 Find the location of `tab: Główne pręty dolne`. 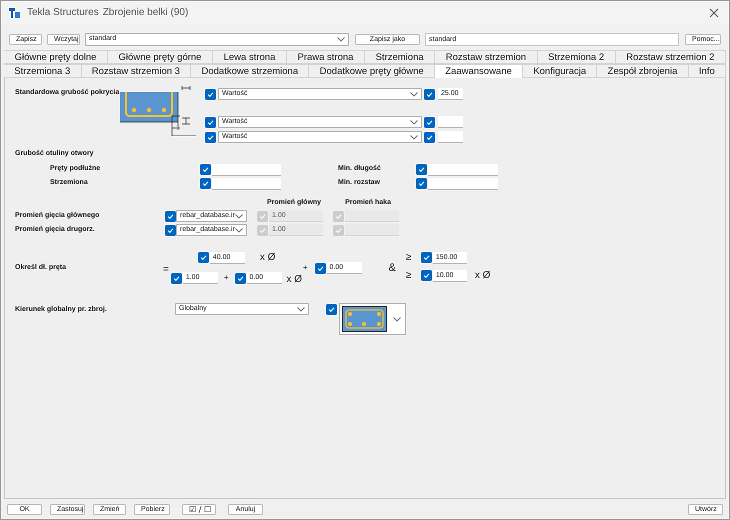

tab: Główne pręty dolne is located at coordinates (56, 57).